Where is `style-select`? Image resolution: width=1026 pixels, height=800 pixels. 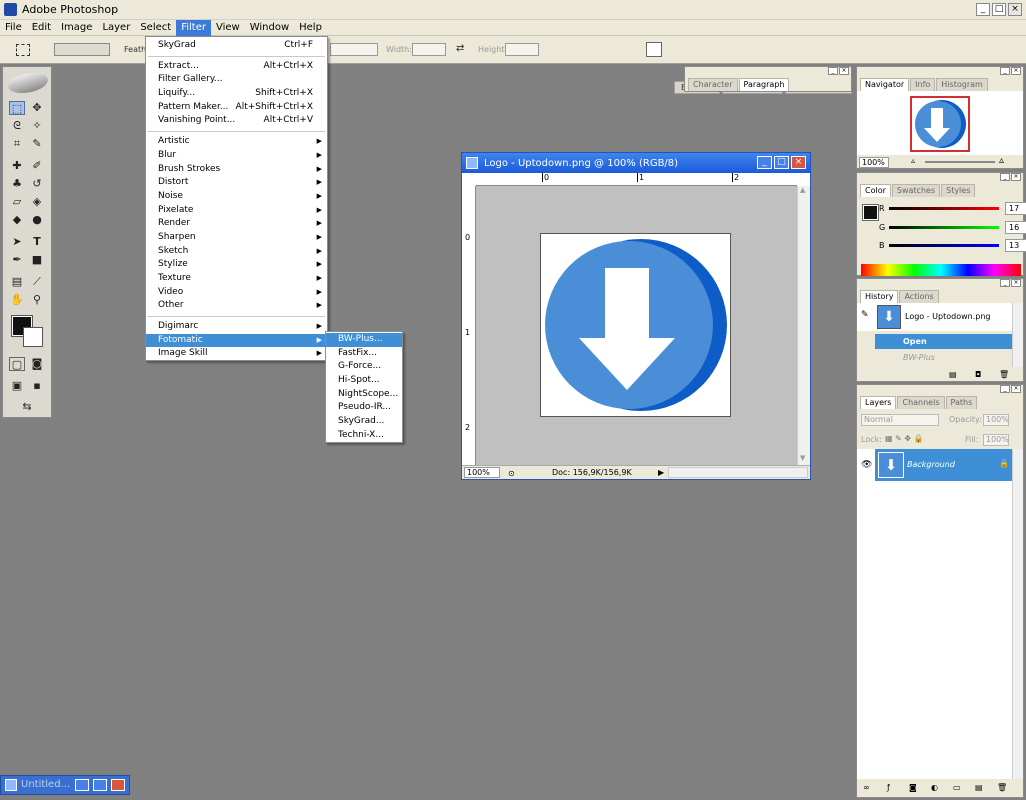
style-select is located at coordinates (354, 49).